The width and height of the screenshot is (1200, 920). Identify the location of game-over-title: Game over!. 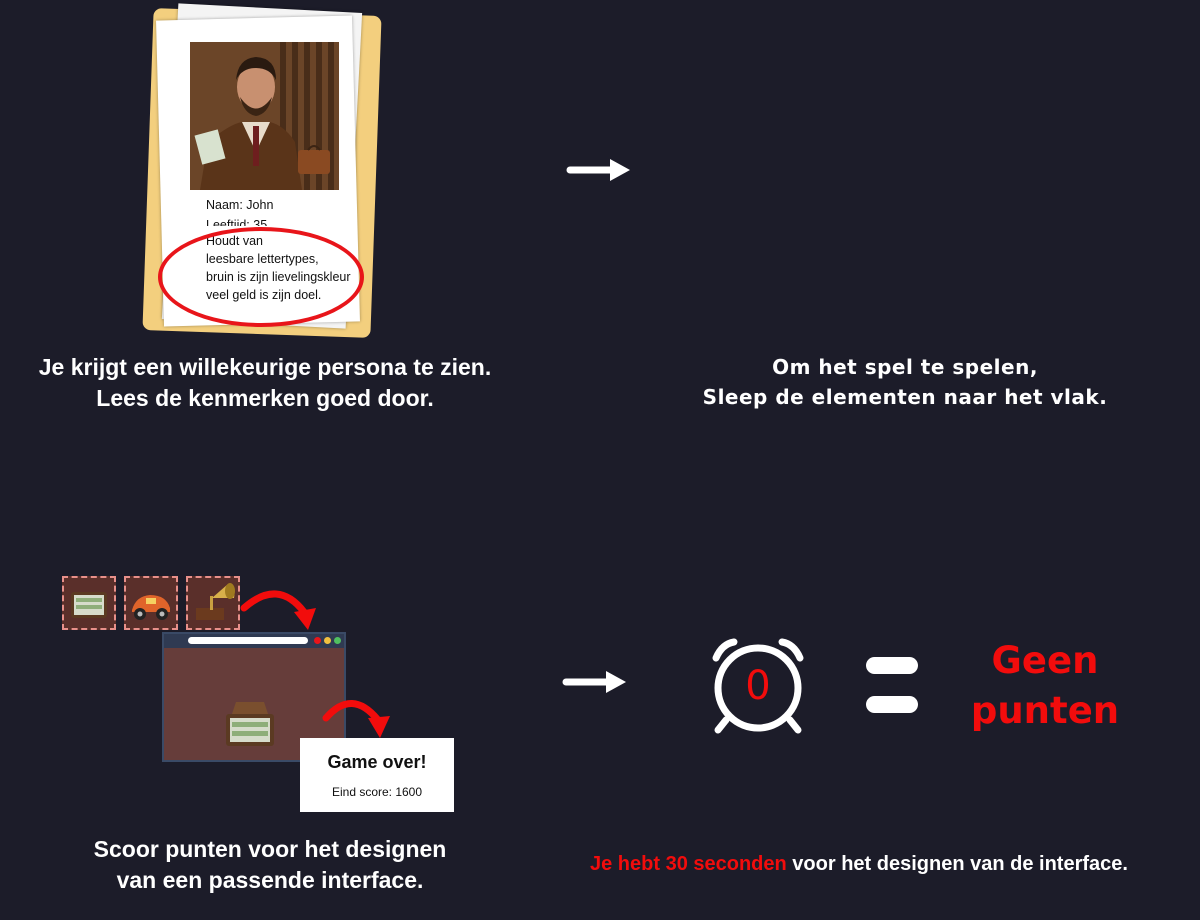
(377, 762).